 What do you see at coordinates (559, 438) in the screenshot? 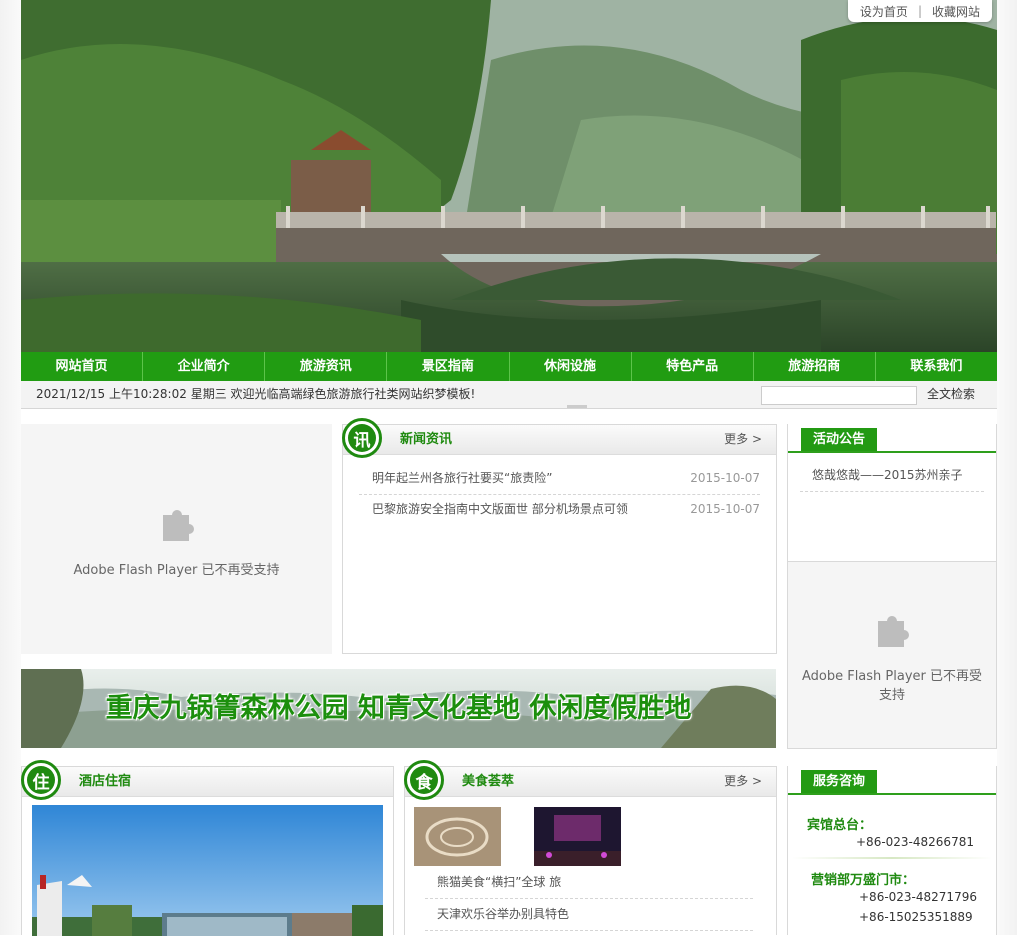
I see `news-panel-header: 讯 新闻资讯 更多 >` at bounding box center [559, 438].